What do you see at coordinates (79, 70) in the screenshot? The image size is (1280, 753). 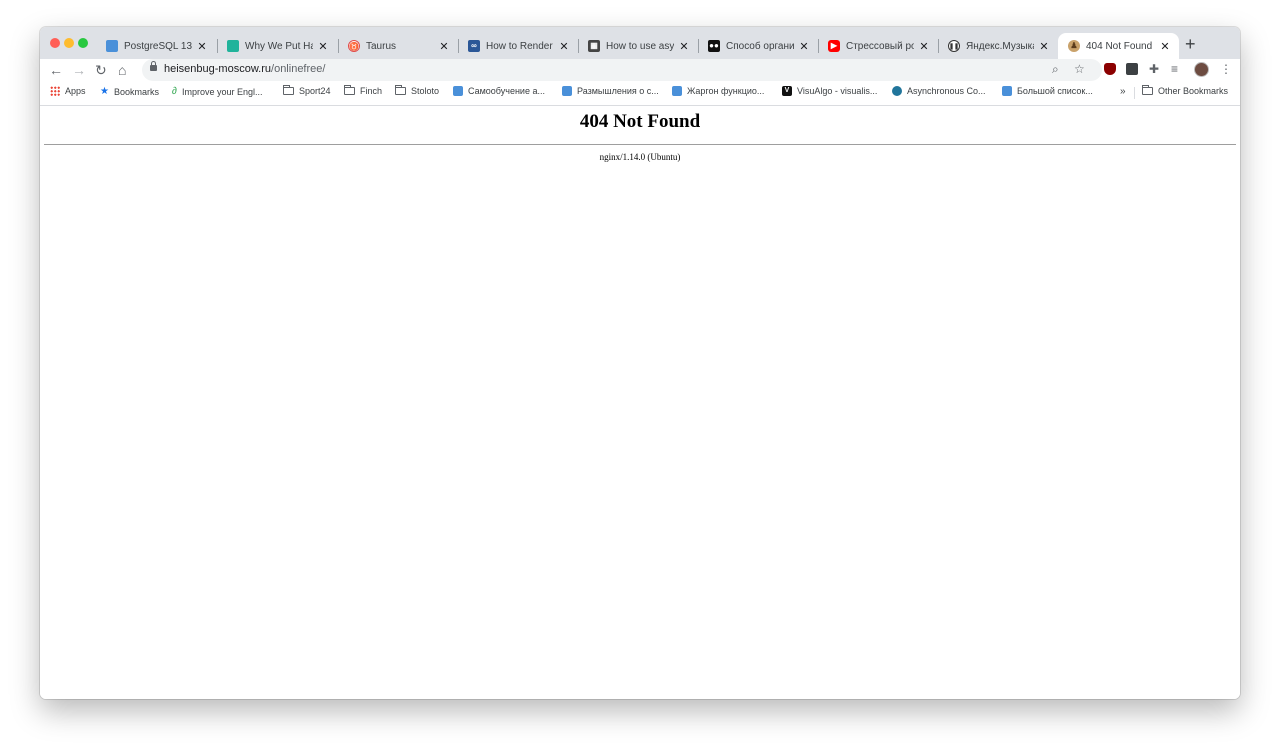 I see `forward-arrow-icon: →` at bounding box center [79, 70].